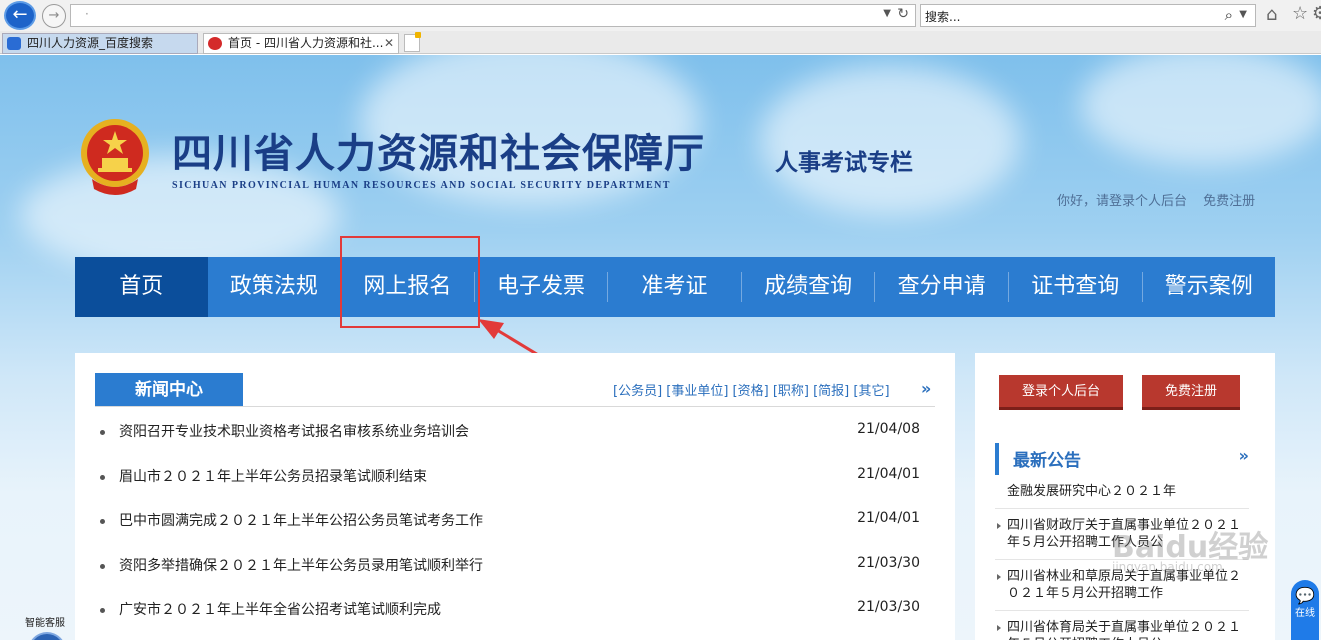  Describe the element at coordinates (1300, 13) in the screenshot. I see `favorites-star-icon: ☆` at that location.